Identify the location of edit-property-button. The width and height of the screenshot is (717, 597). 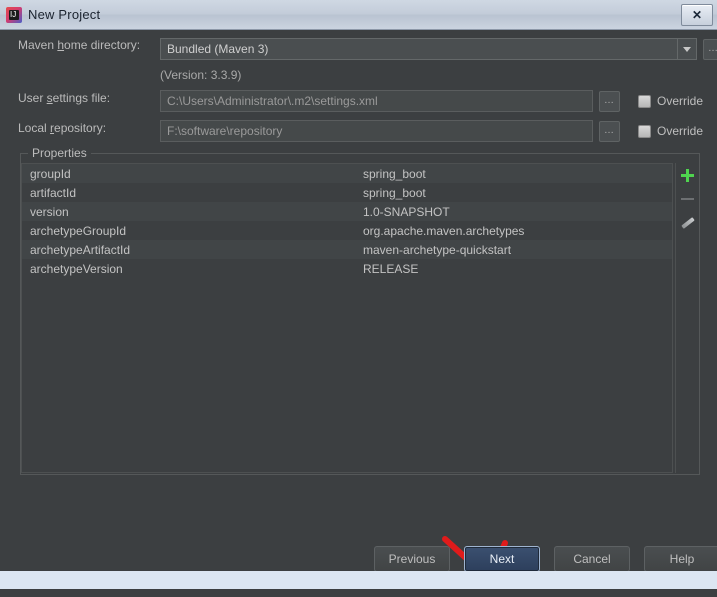
(688, 223).